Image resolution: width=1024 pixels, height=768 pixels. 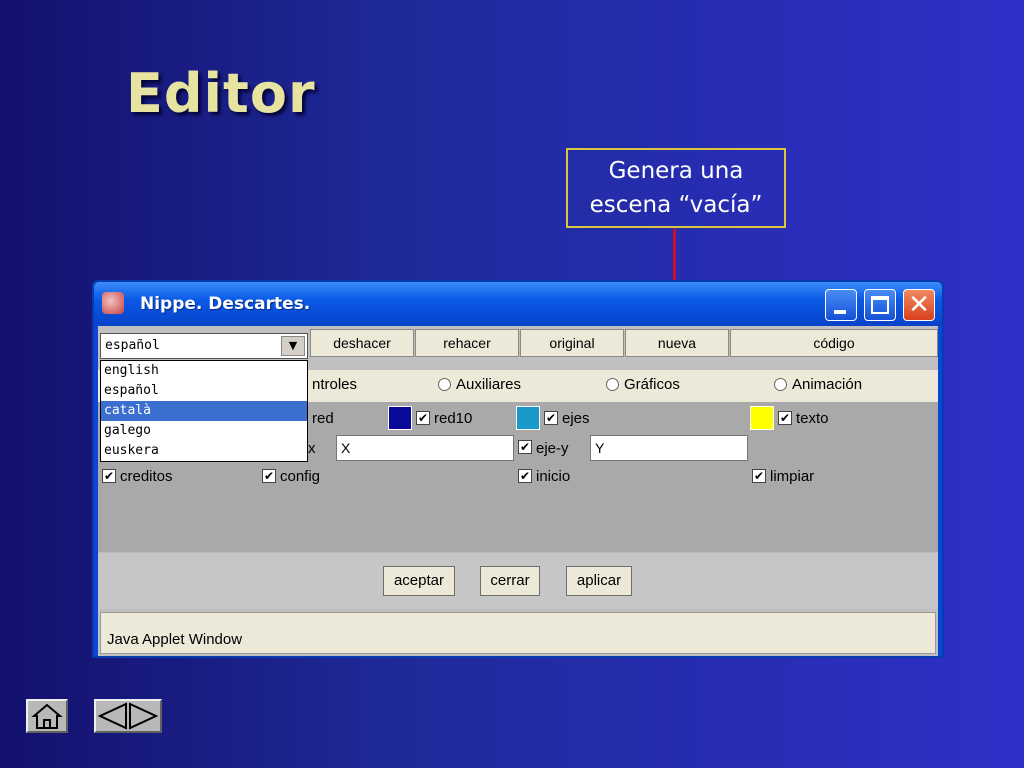 What do you see at coordinates (109, 476) in the screenshot?
I see `creditos-checkbox: ✔` at bounding box center [109, 476].